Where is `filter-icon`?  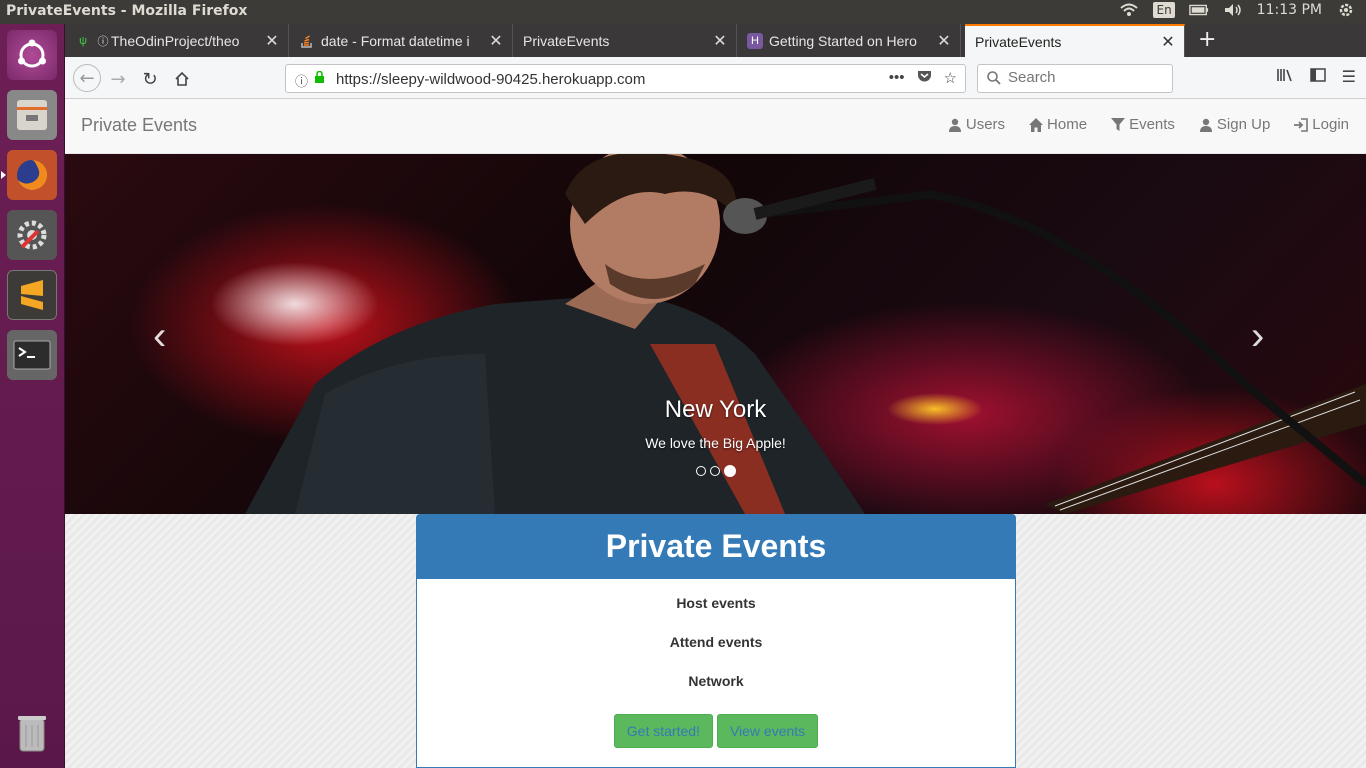 filter-icon is located at coordinates (1118, 124).